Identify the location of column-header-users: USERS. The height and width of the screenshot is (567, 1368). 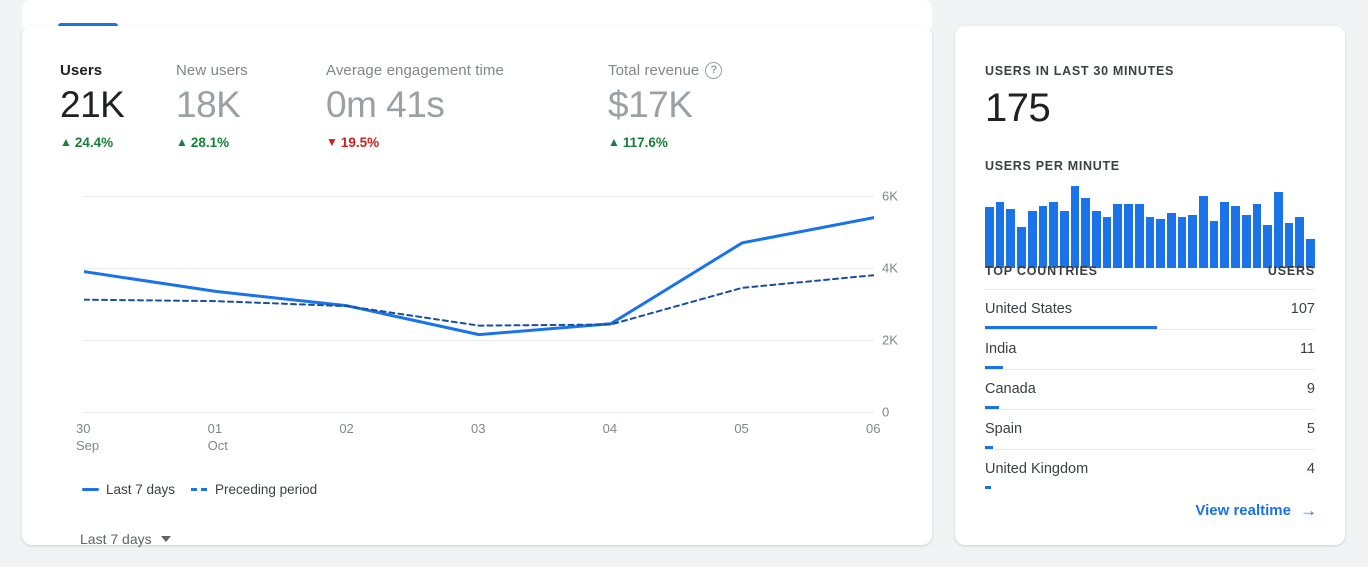
(1291, 271).